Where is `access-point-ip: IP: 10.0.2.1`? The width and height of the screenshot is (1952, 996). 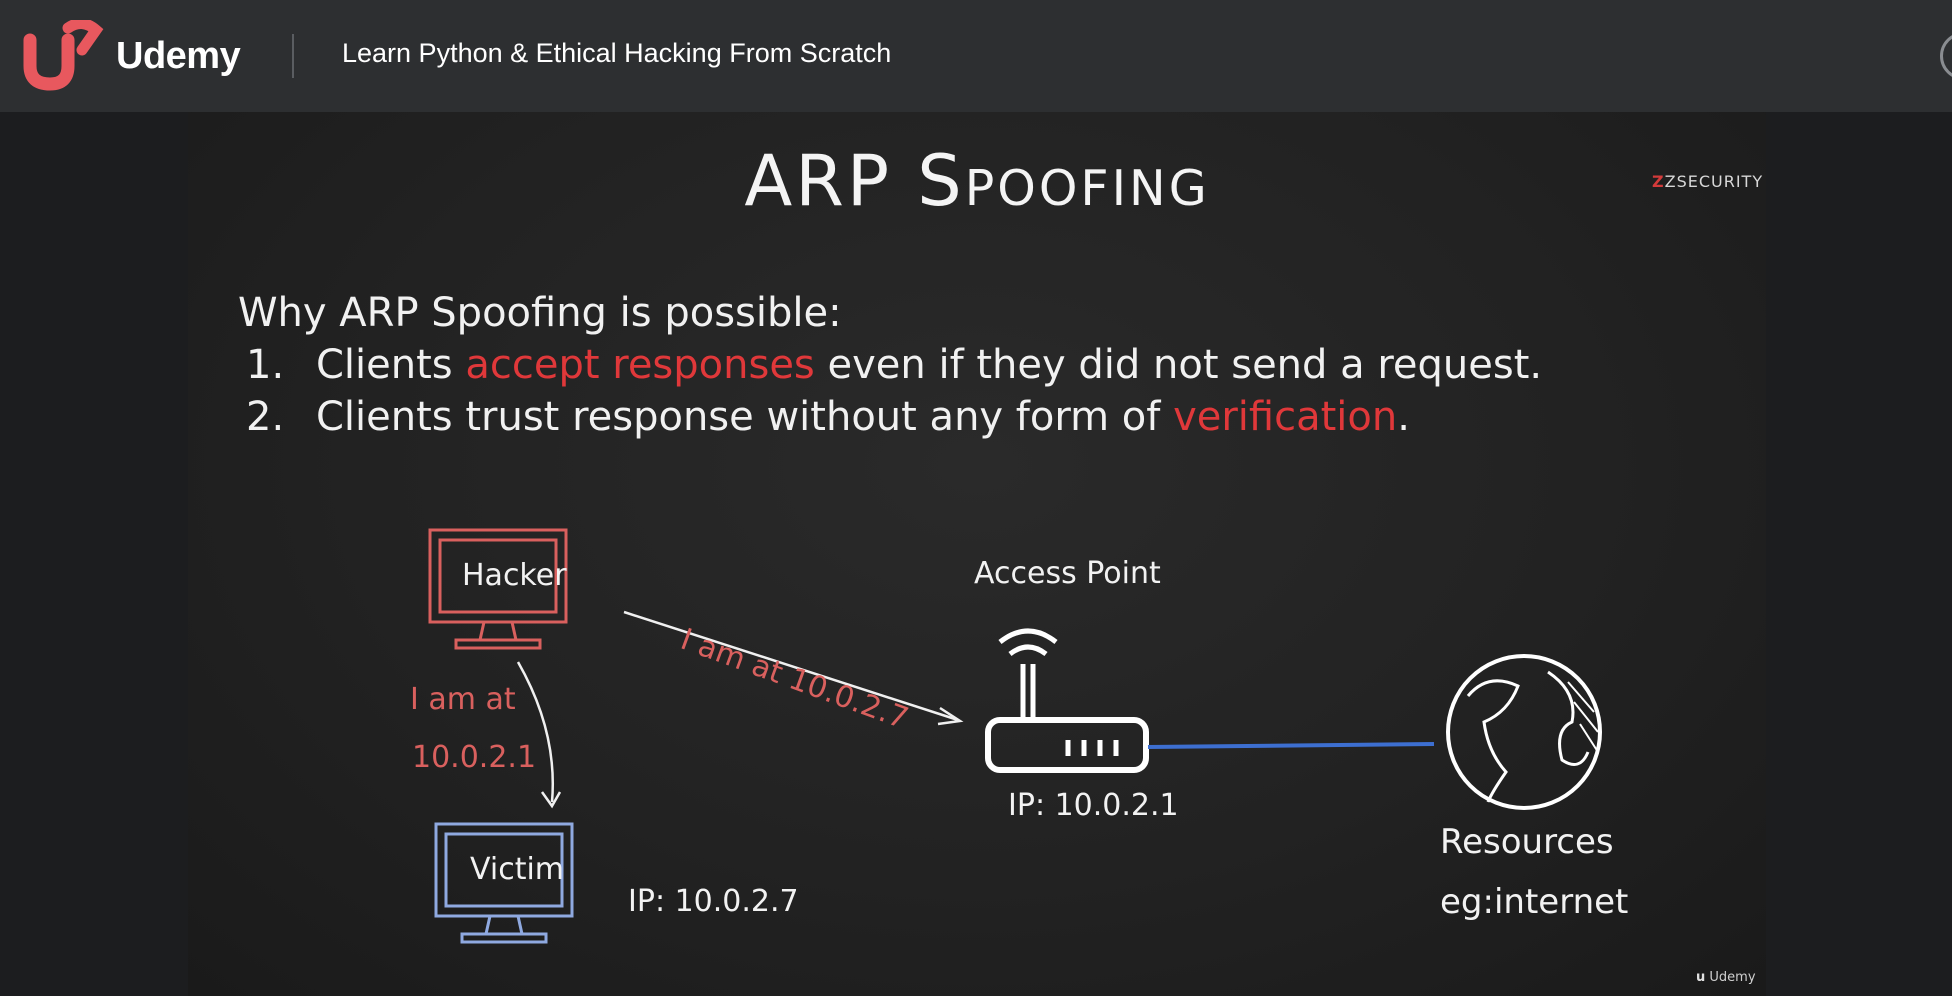 access-point-ip: IP: 10.0.2.1 is located at coordinates (1093, 805).